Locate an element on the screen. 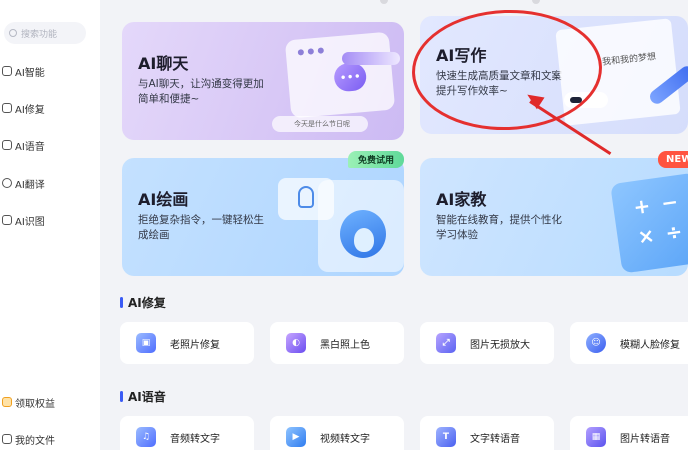  section-title-ai-voice: AI语音 is located at coordinates (143, 396).